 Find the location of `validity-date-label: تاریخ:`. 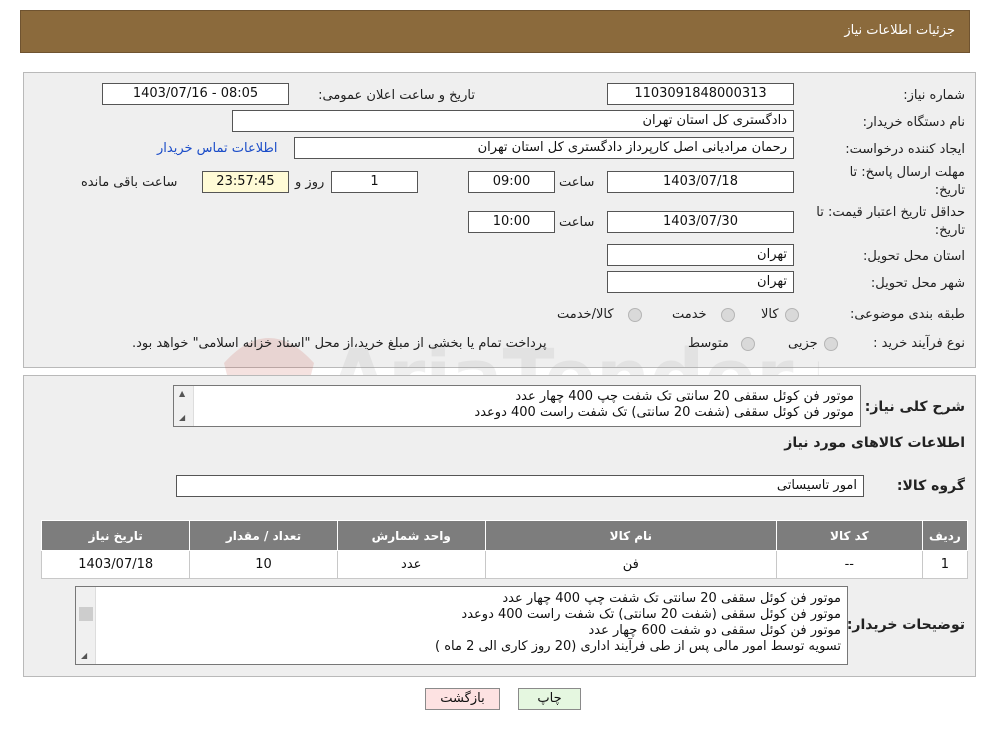

validity-date-label: تاریخ: is located at coordinates (949, 230).